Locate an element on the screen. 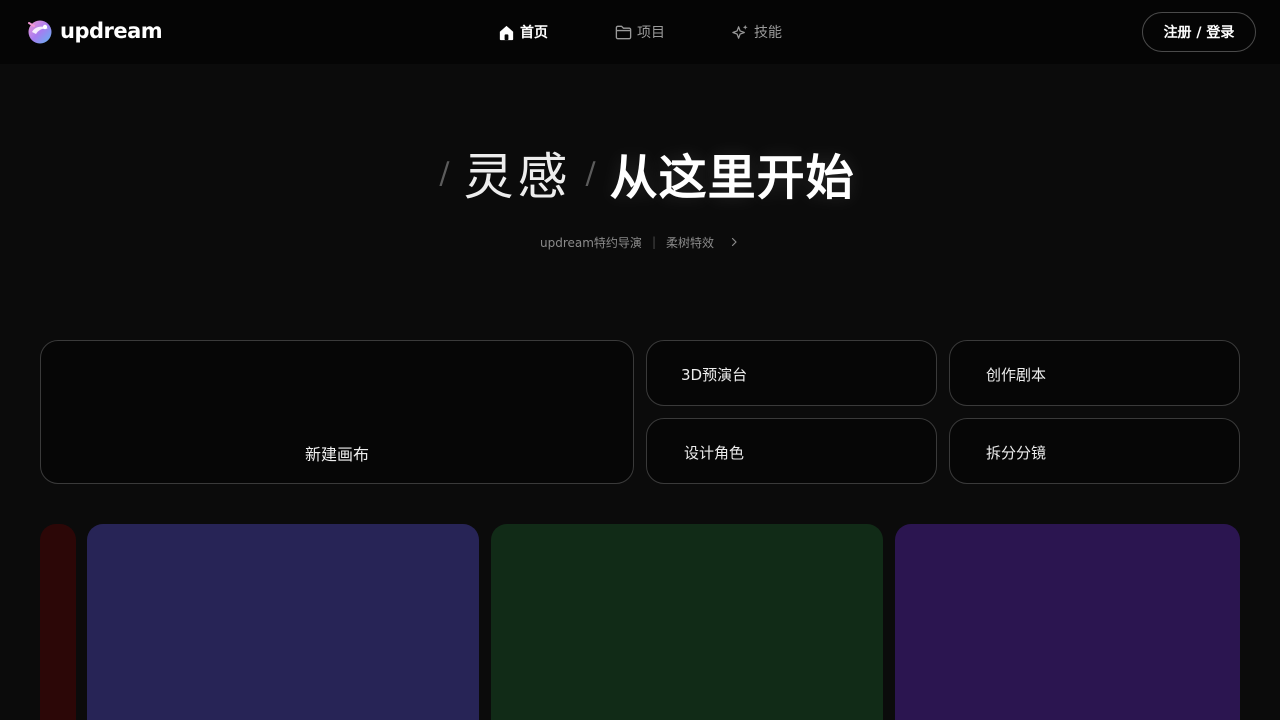  split-storyboard-label: 拆分分镜 is located at coordinates (1016, 453).